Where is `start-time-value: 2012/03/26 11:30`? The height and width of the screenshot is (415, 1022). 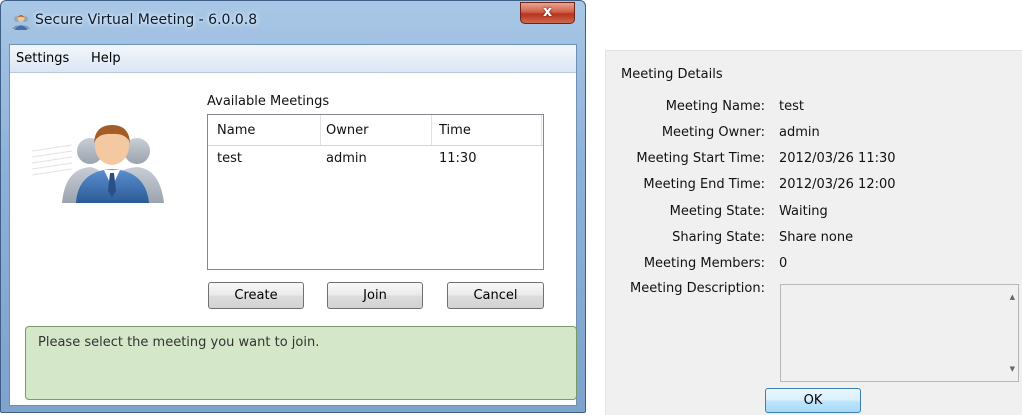
start-time-value: 2012/03/26 11:30 is located at coordinates (837, 158).